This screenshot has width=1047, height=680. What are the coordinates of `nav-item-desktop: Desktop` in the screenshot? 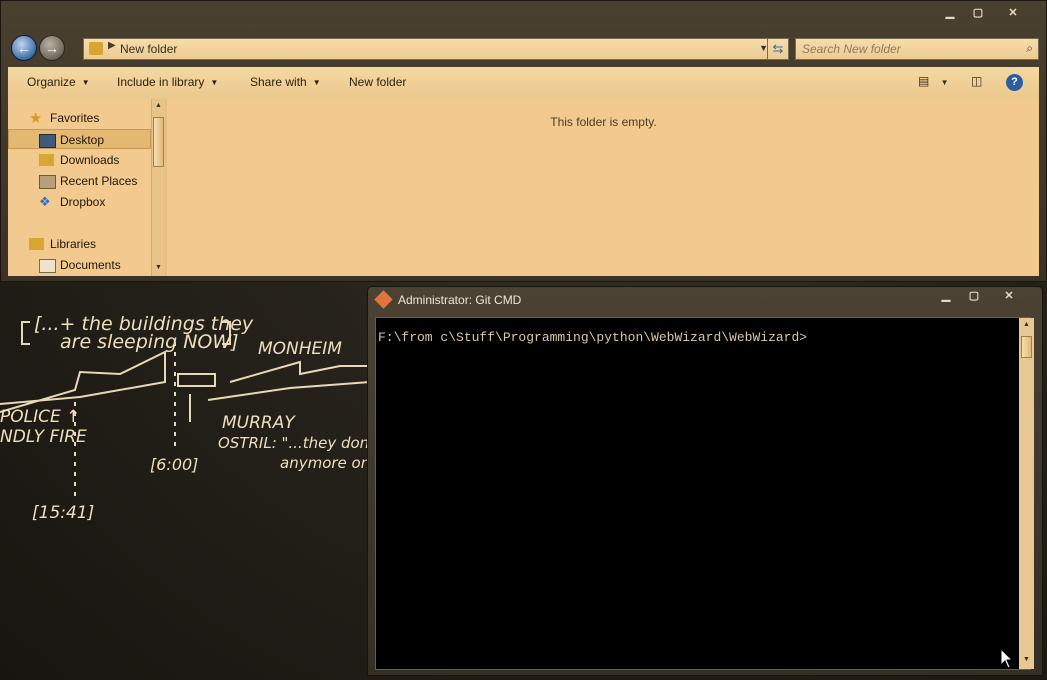 It's located at (79, 139).